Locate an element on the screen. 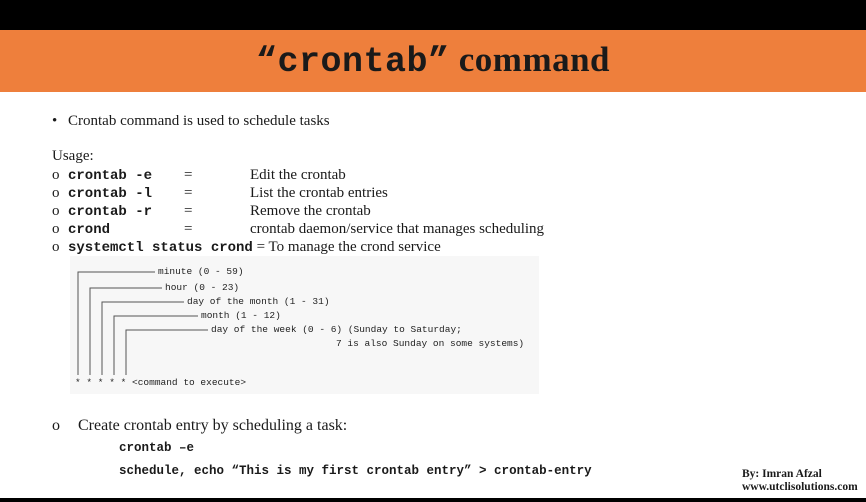 The image size is (866, 502). author-site: www.utclisolutions.com is located at coordinates (800, 487).